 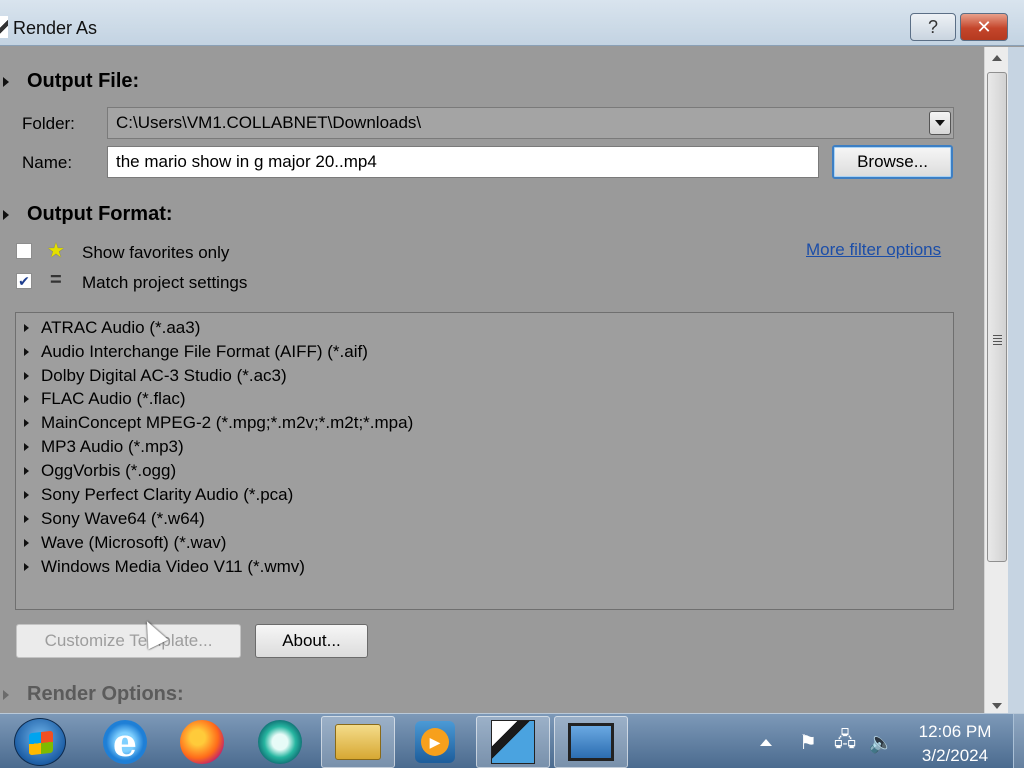 What do you see at coordinates (113, 398) in the screenshot?
I see `format-label: FLAC Audio (*.flac)` at bounding box center [113, 398].